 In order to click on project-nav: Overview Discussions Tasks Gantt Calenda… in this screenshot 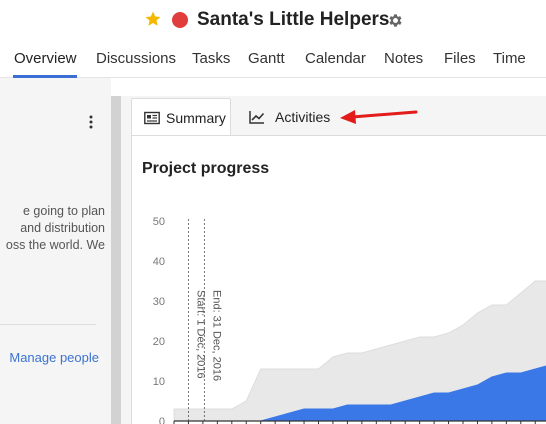, I will do `click(273, 61)`.